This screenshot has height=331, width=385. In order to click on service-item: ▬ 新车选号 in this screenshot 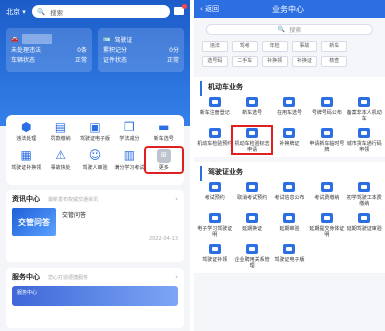, I will do `click(164, 131)`.